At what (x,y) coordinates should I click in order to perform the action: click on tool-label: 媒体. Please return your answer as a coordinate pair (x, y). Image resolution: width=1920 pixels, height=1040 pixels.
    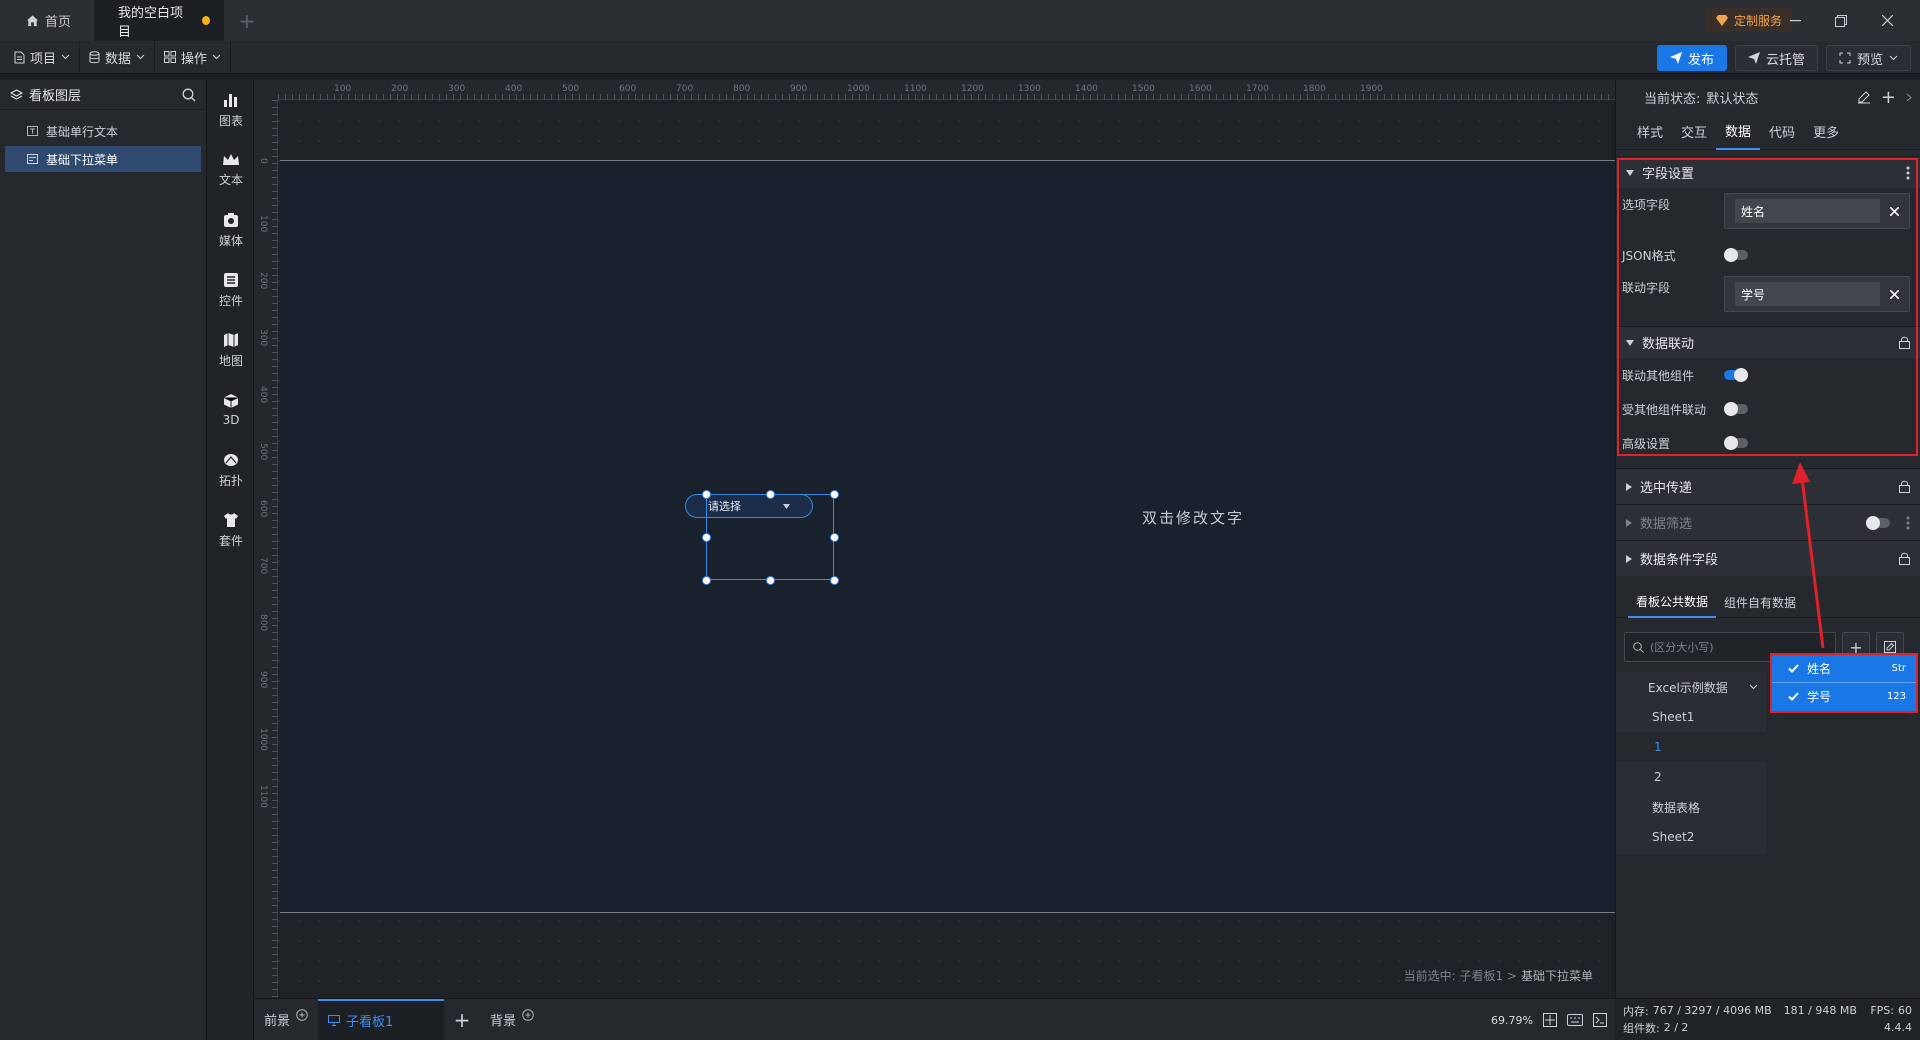
    Looking at the image, I should click on (230, 240).